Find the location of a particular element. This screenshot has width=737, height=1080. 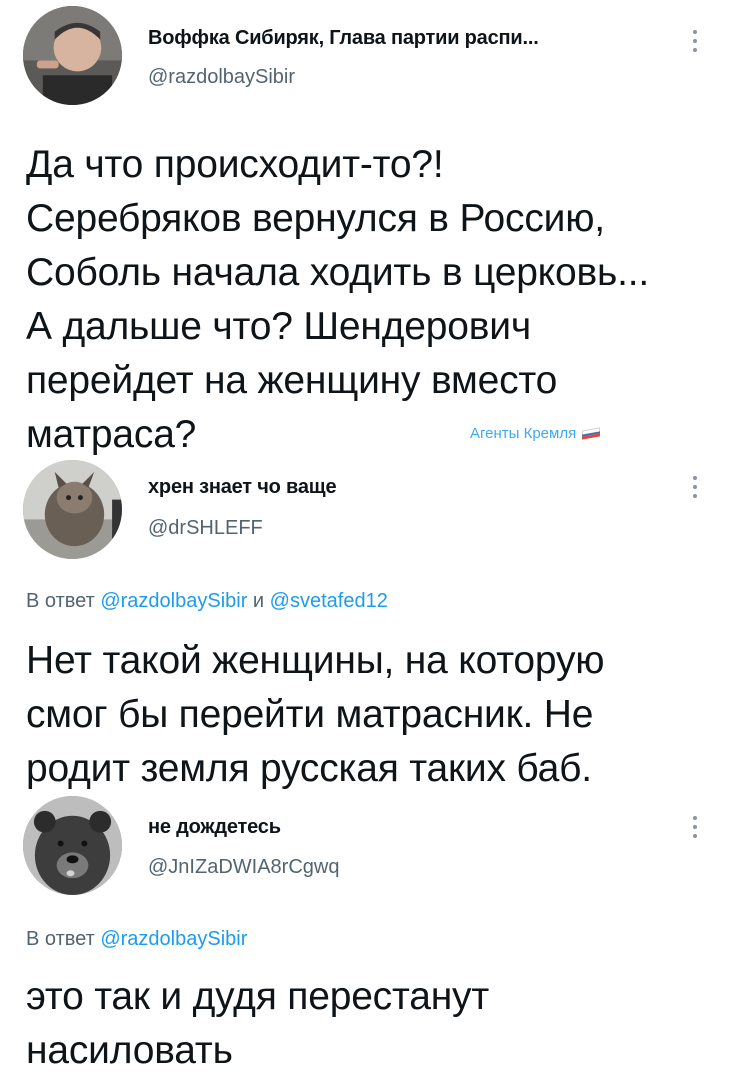

text-line: это так и дудя перестанут is located at coordinates (258, 996).